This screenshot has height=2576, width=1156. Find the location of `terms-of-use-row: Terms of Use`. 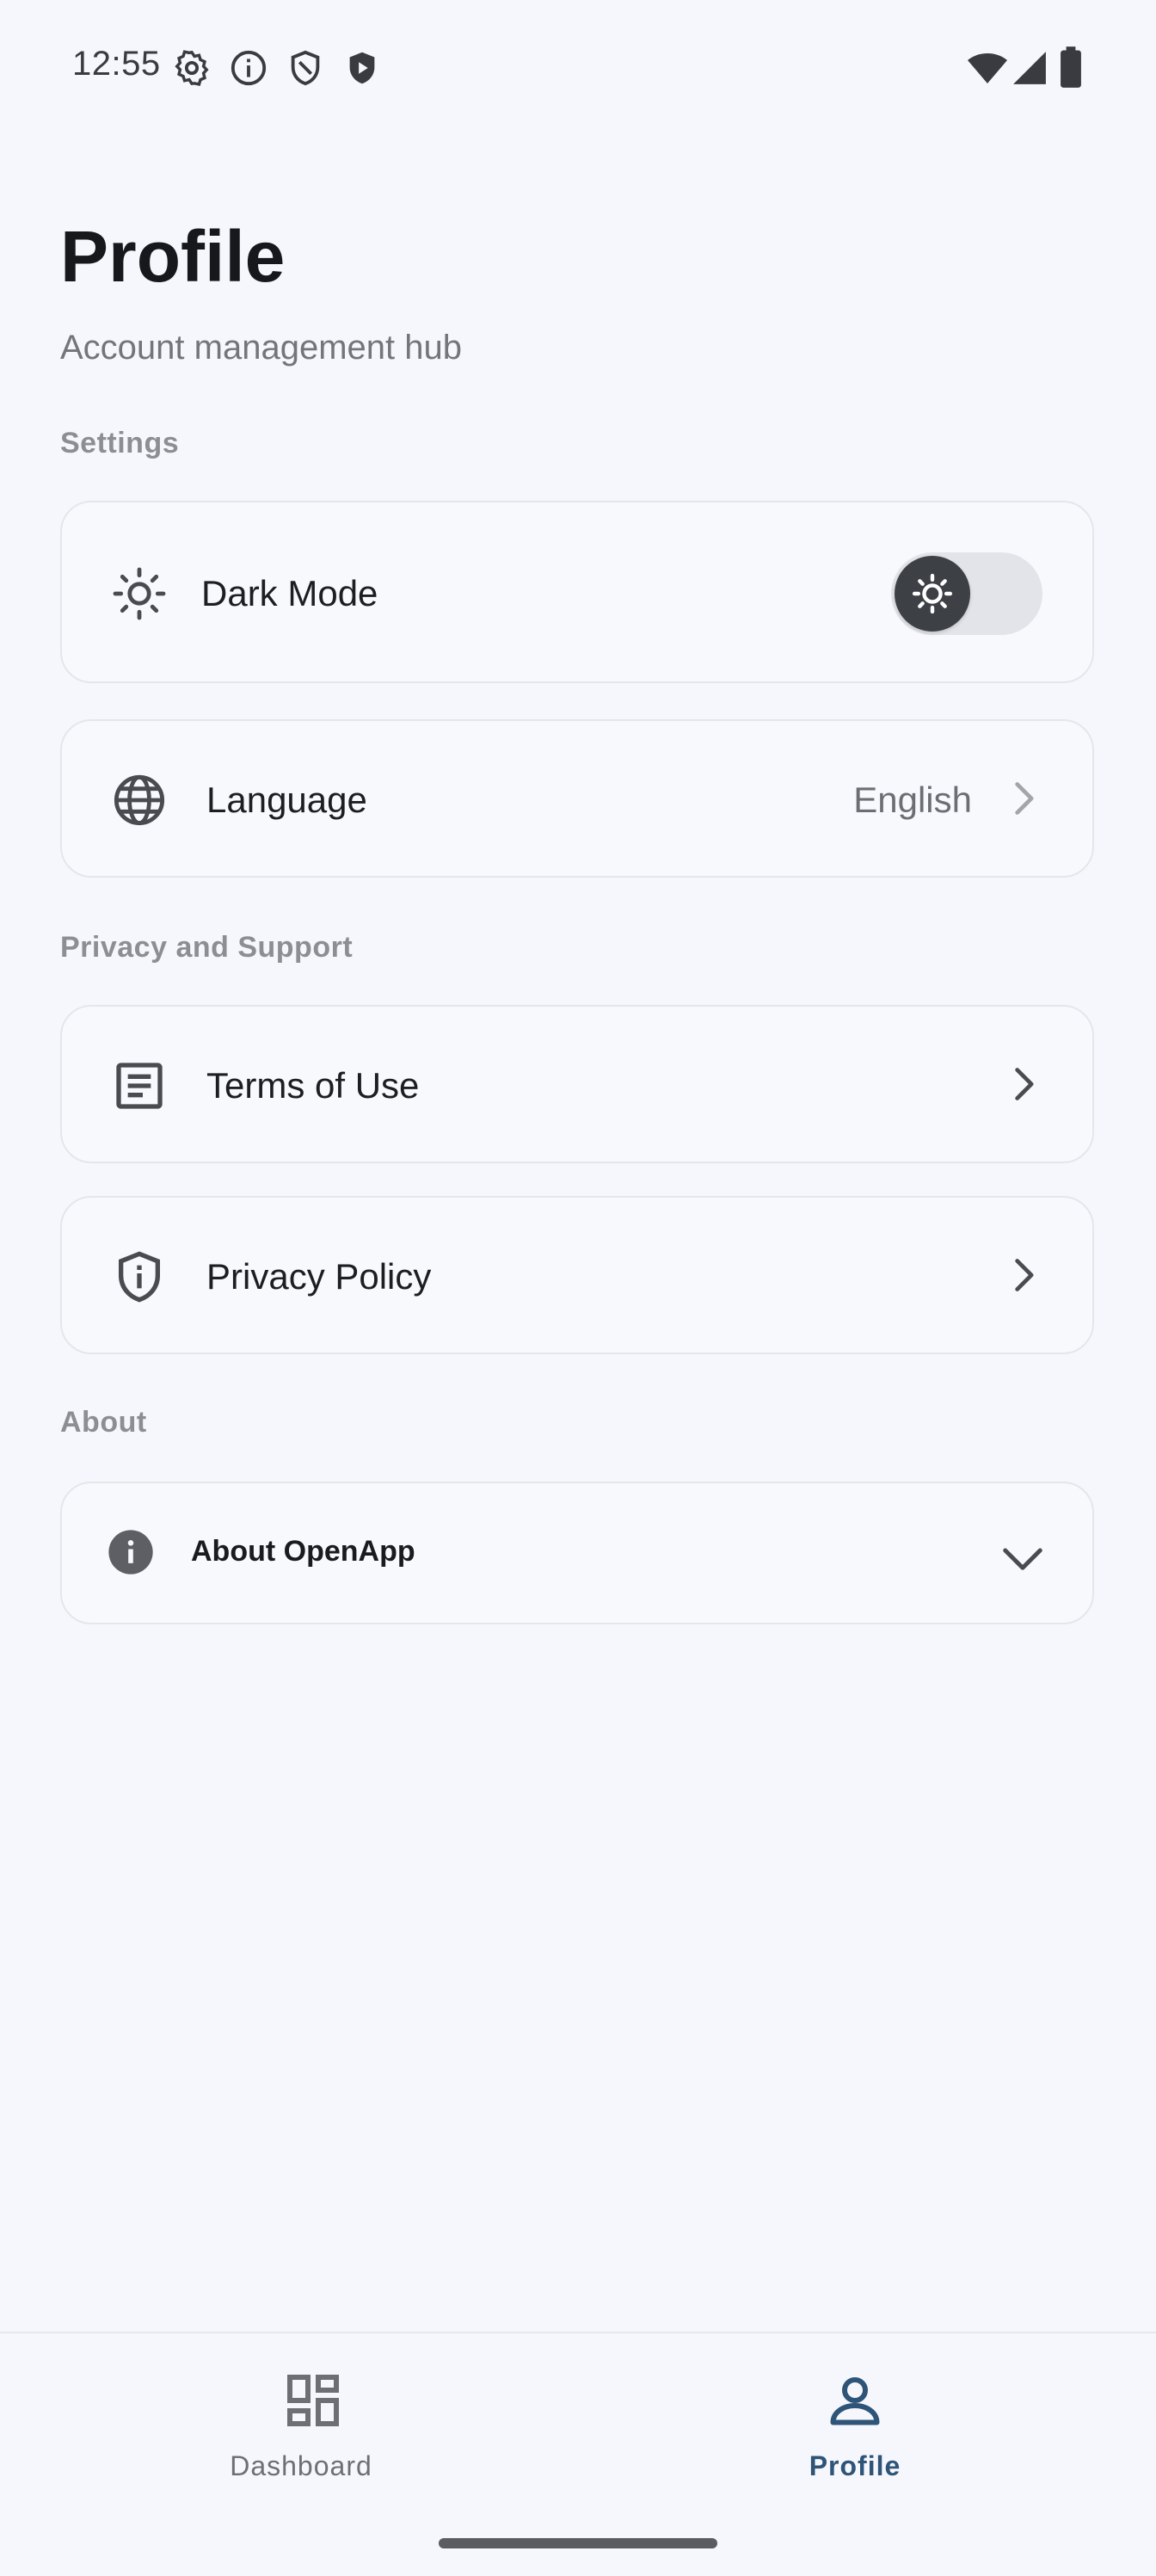

terms-of-use-row: Terms of Use is located at coordinates (577, 1084).